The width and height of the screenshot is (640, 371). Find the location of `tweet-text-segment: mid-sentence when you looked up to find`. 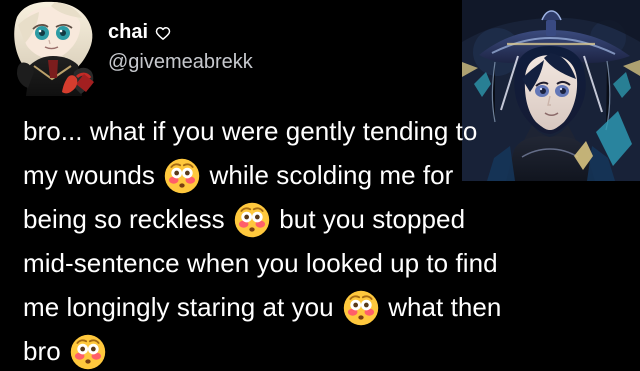

tweet-text-segment: mid-sentence when you looked up to find is located at coordinates (260, 263).